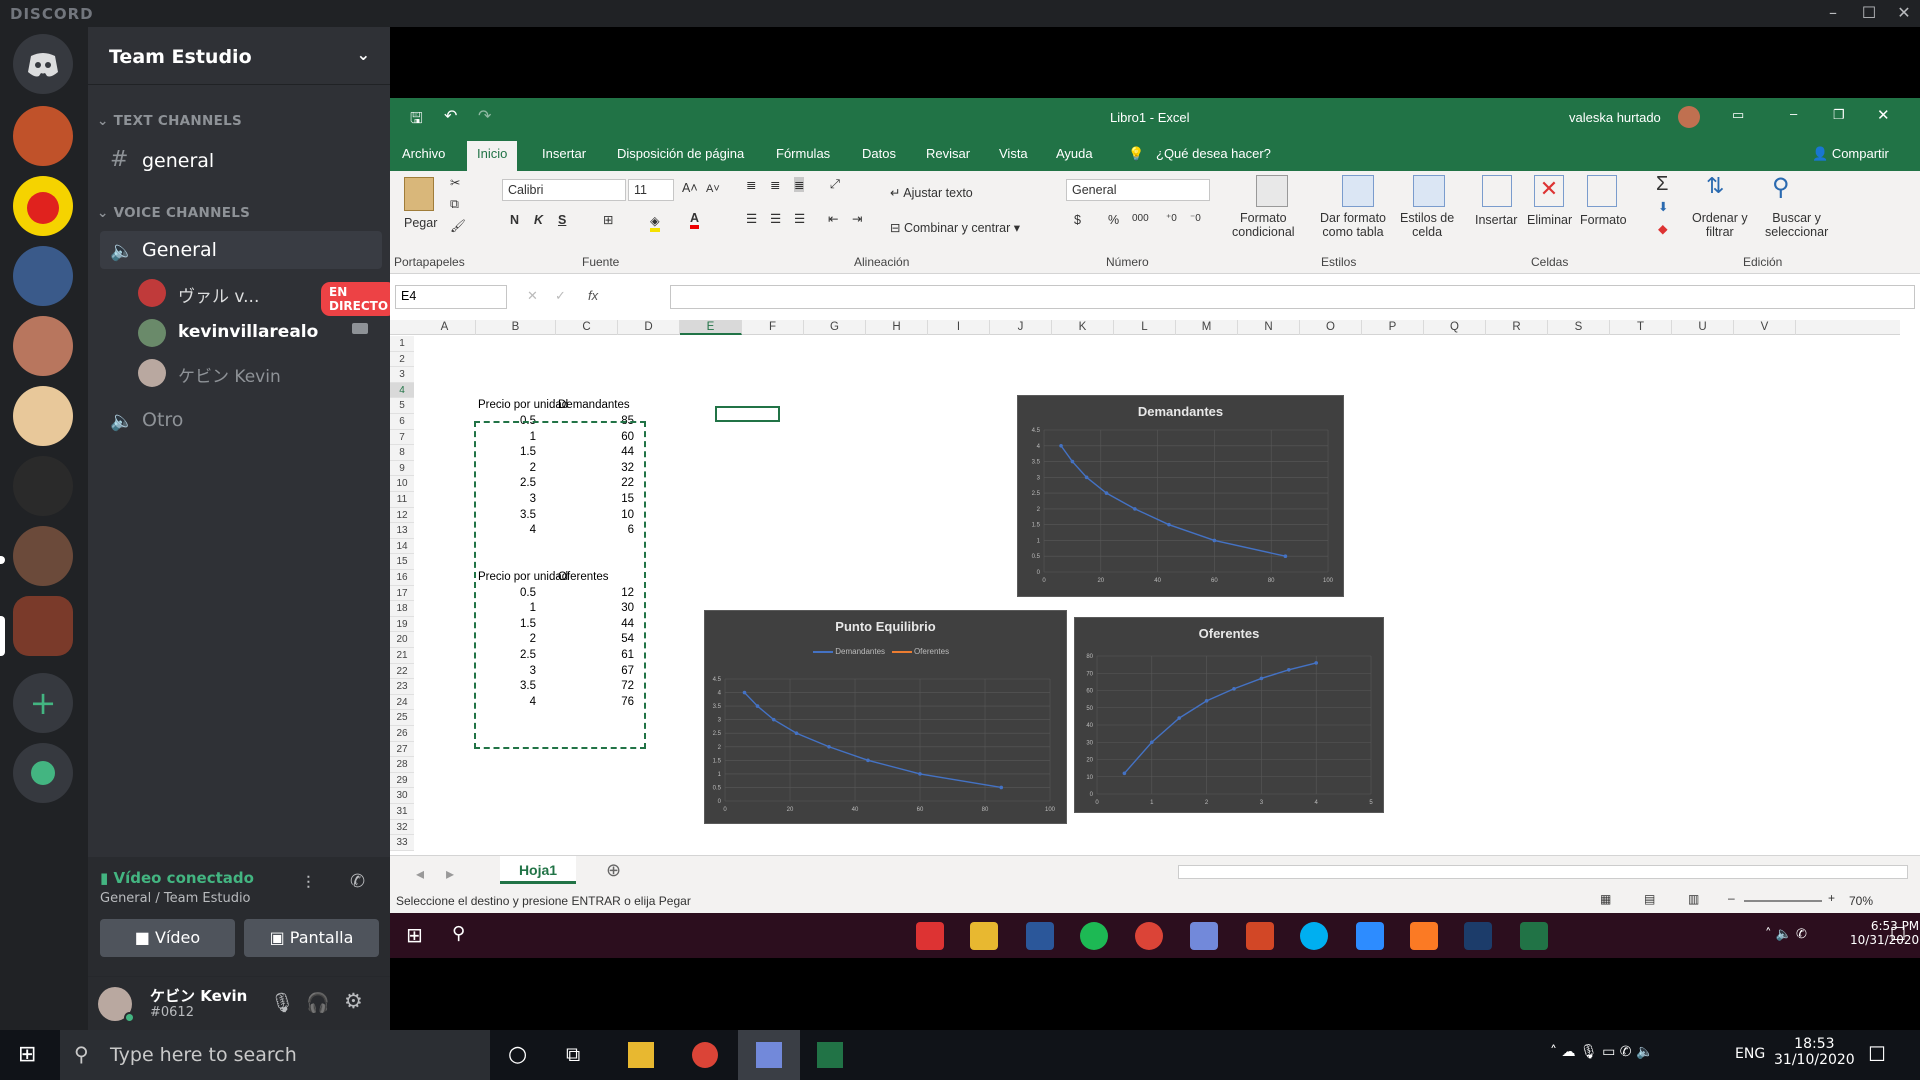 Image resolution: width=1920 pixels, height=1080 pixels. Describe the element at coordinates (1833, 13) in the screenshot. I see `minimize-icon: –` at that location.